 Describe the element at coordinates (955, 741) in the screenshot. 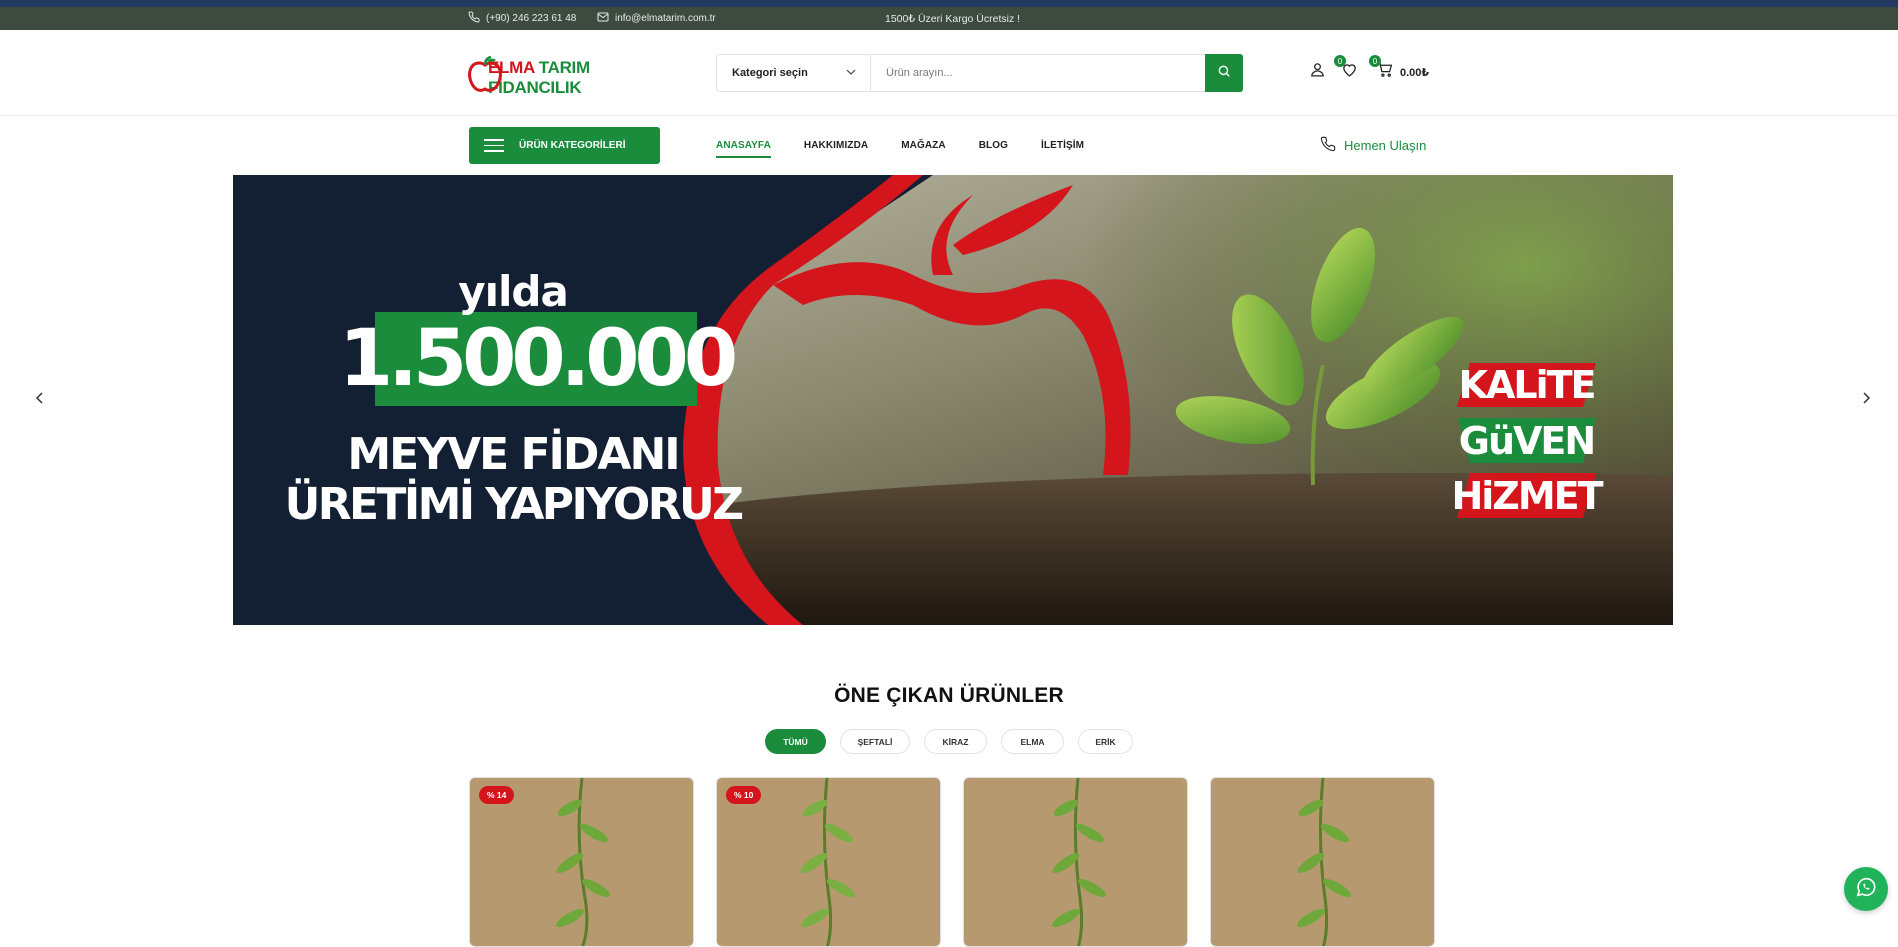

I see `filter-tab-cherry: KİRAZ` at that location.